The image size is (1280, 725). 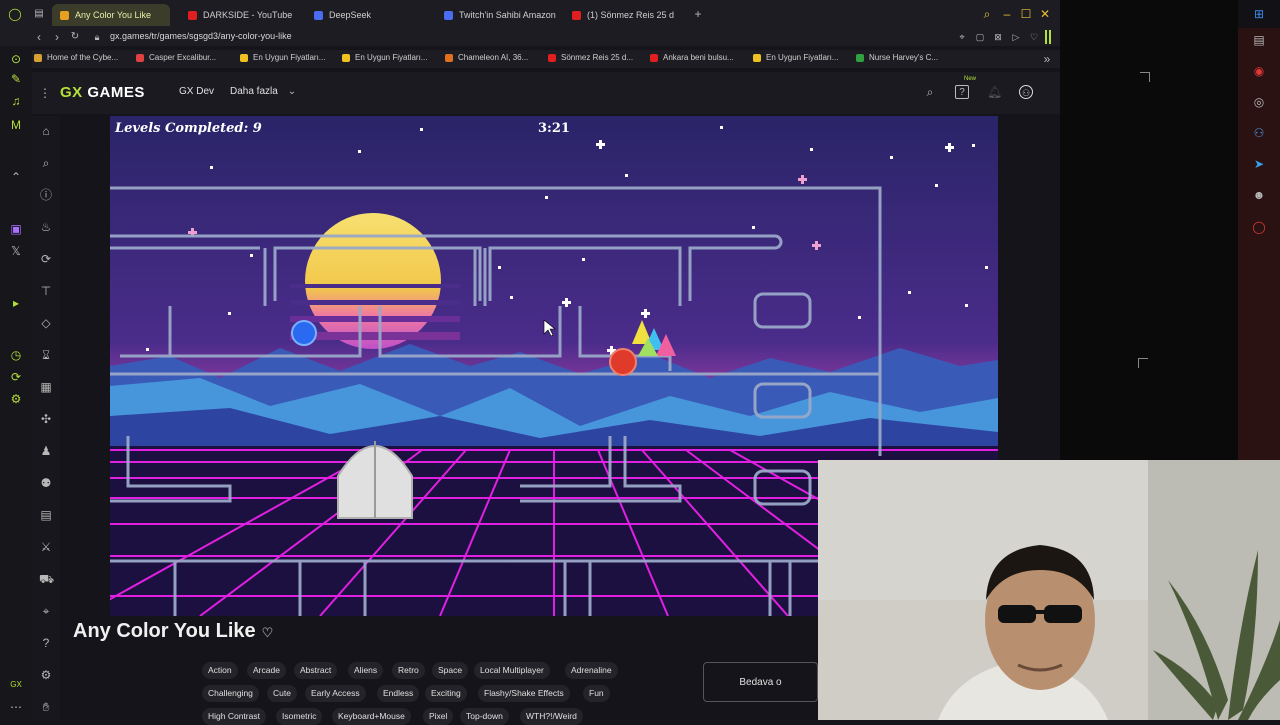 I want to click on sword-icon: ⚔, so click(x=46, y=547).